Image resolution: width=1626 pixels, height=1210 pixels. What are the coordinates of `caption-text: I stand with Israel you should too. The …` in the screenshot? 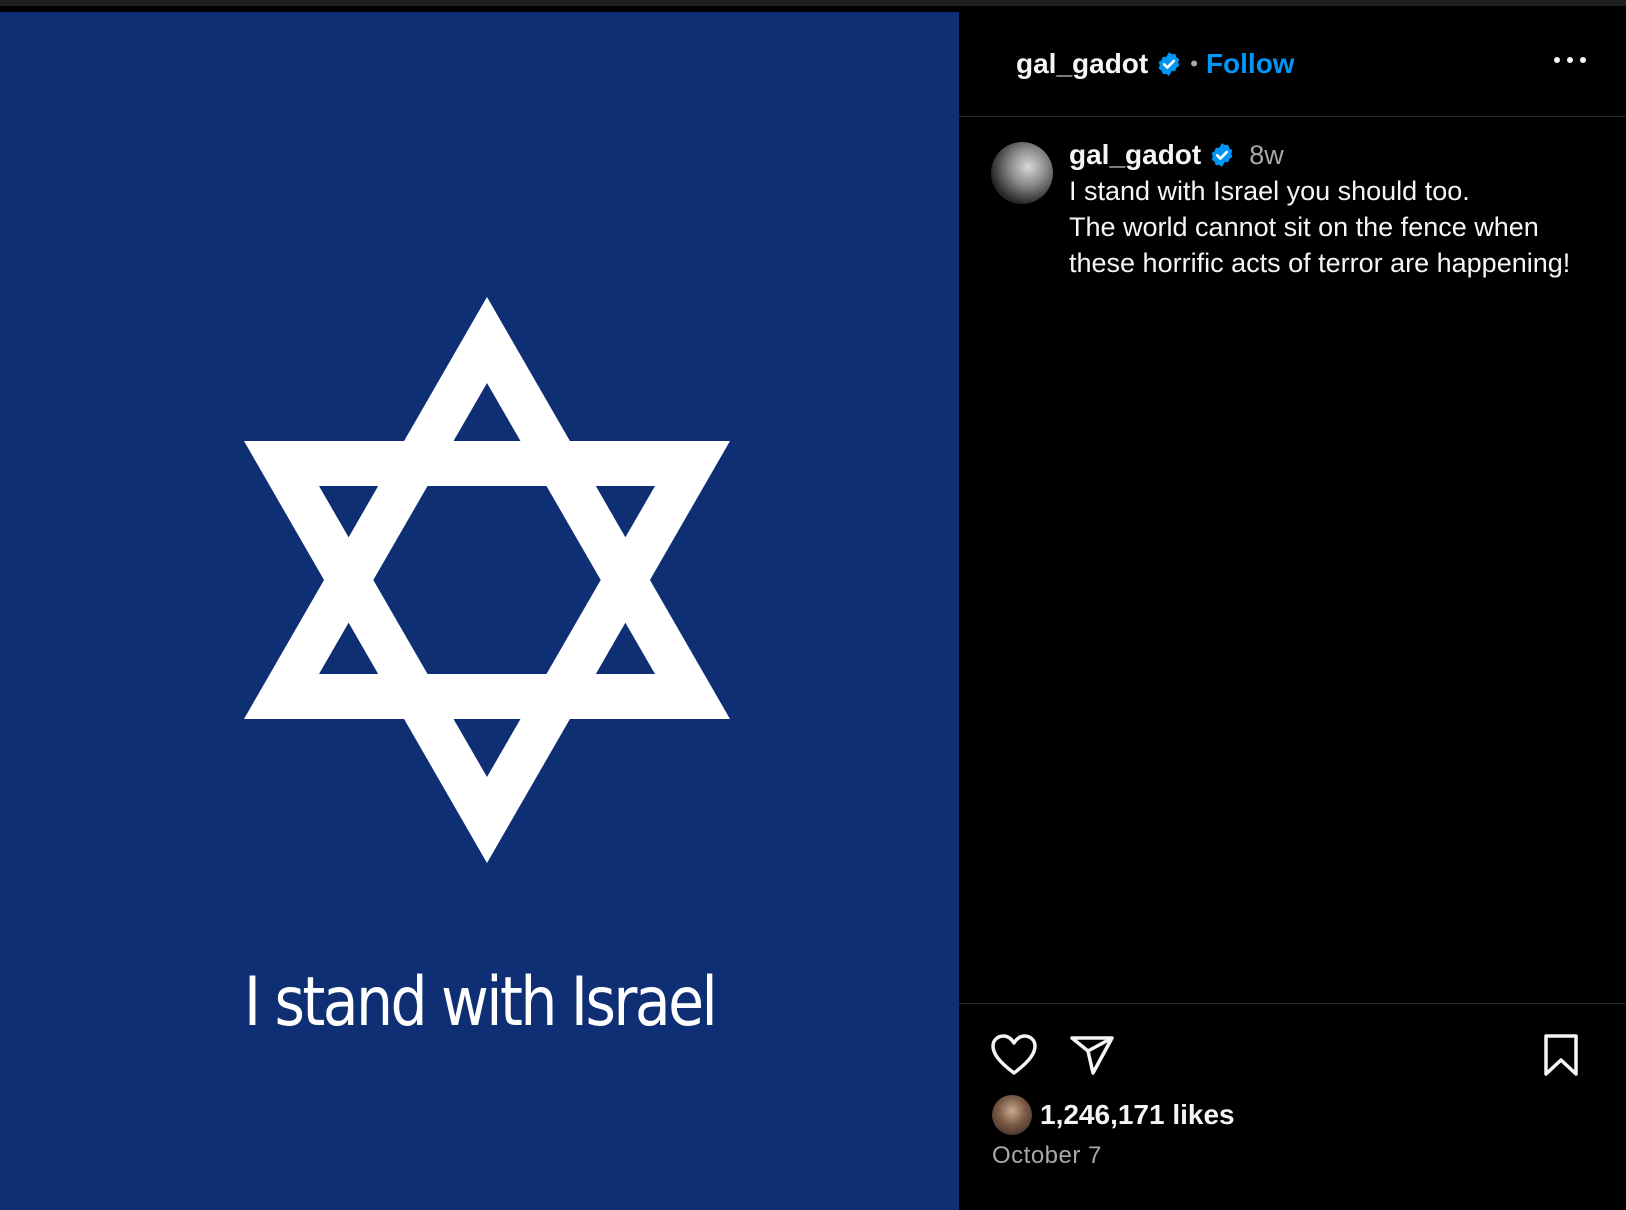 It's located at (1320, 227).